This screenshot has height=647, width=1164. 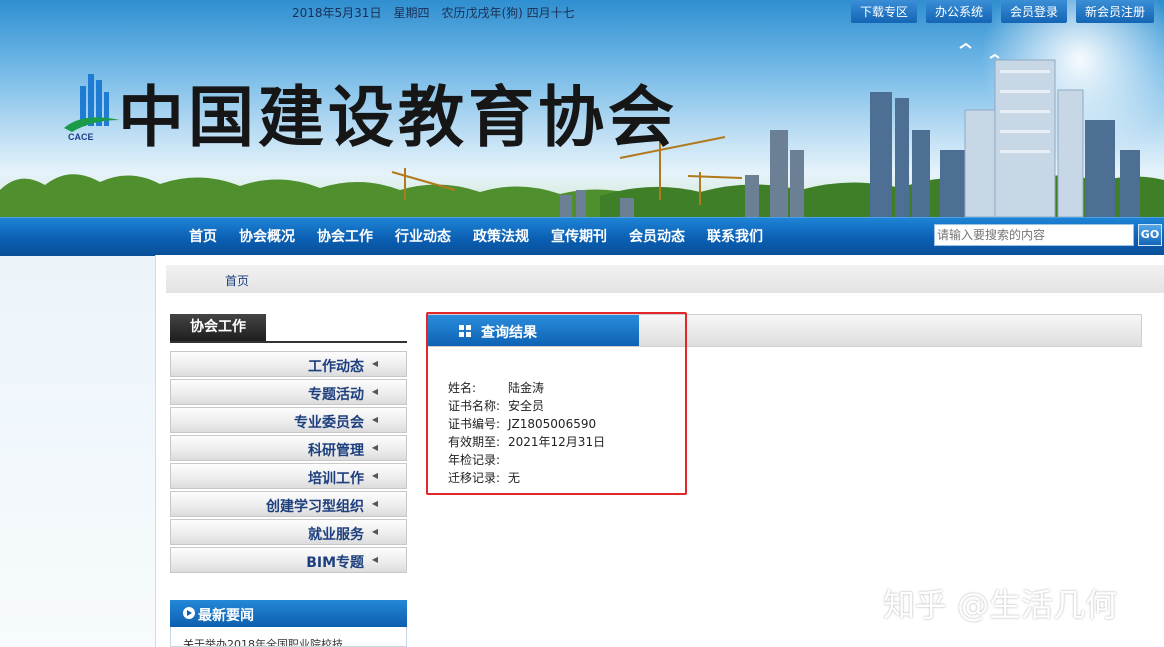 What do you see at coordinates (203, 237) in the screenshot?
I see `nav-item-home: 首页` at bounding box center [203, 237].